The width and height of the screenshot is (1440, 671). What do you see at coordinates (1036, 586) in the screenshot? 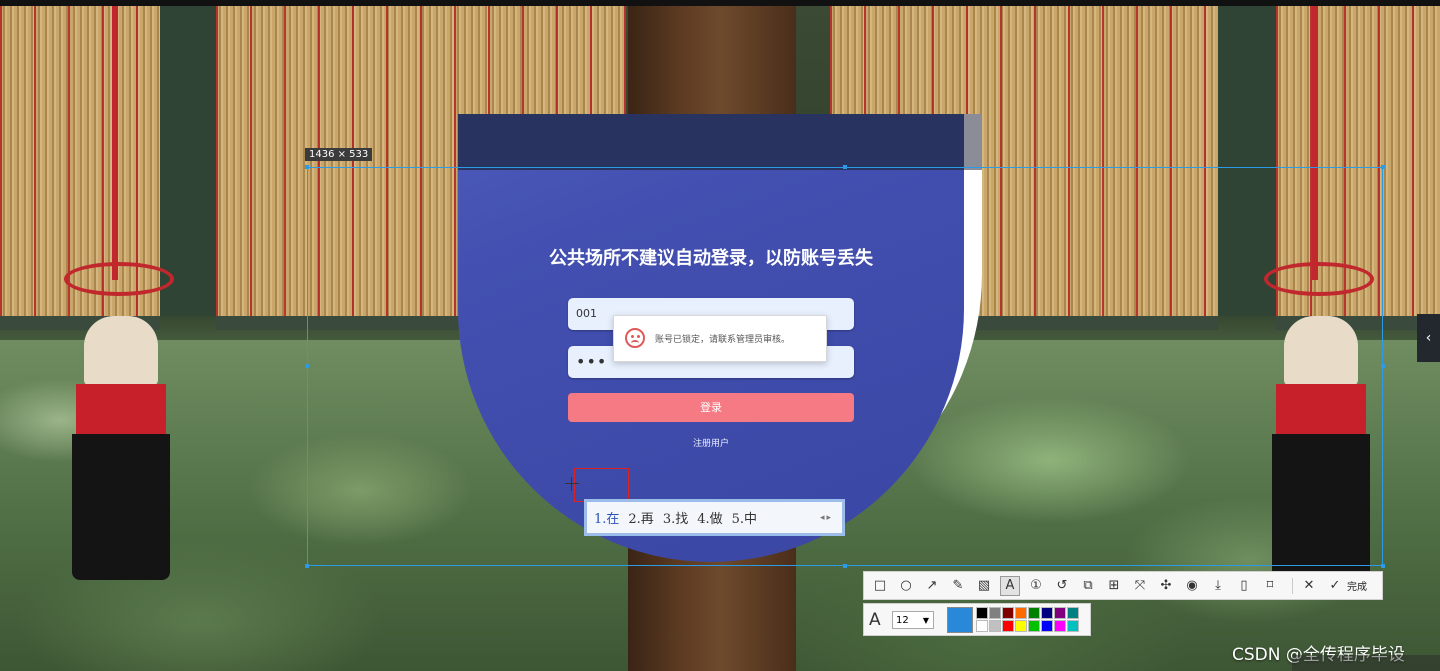
I see `number-marker-icon: ①` at bounding box center [1036, 586].